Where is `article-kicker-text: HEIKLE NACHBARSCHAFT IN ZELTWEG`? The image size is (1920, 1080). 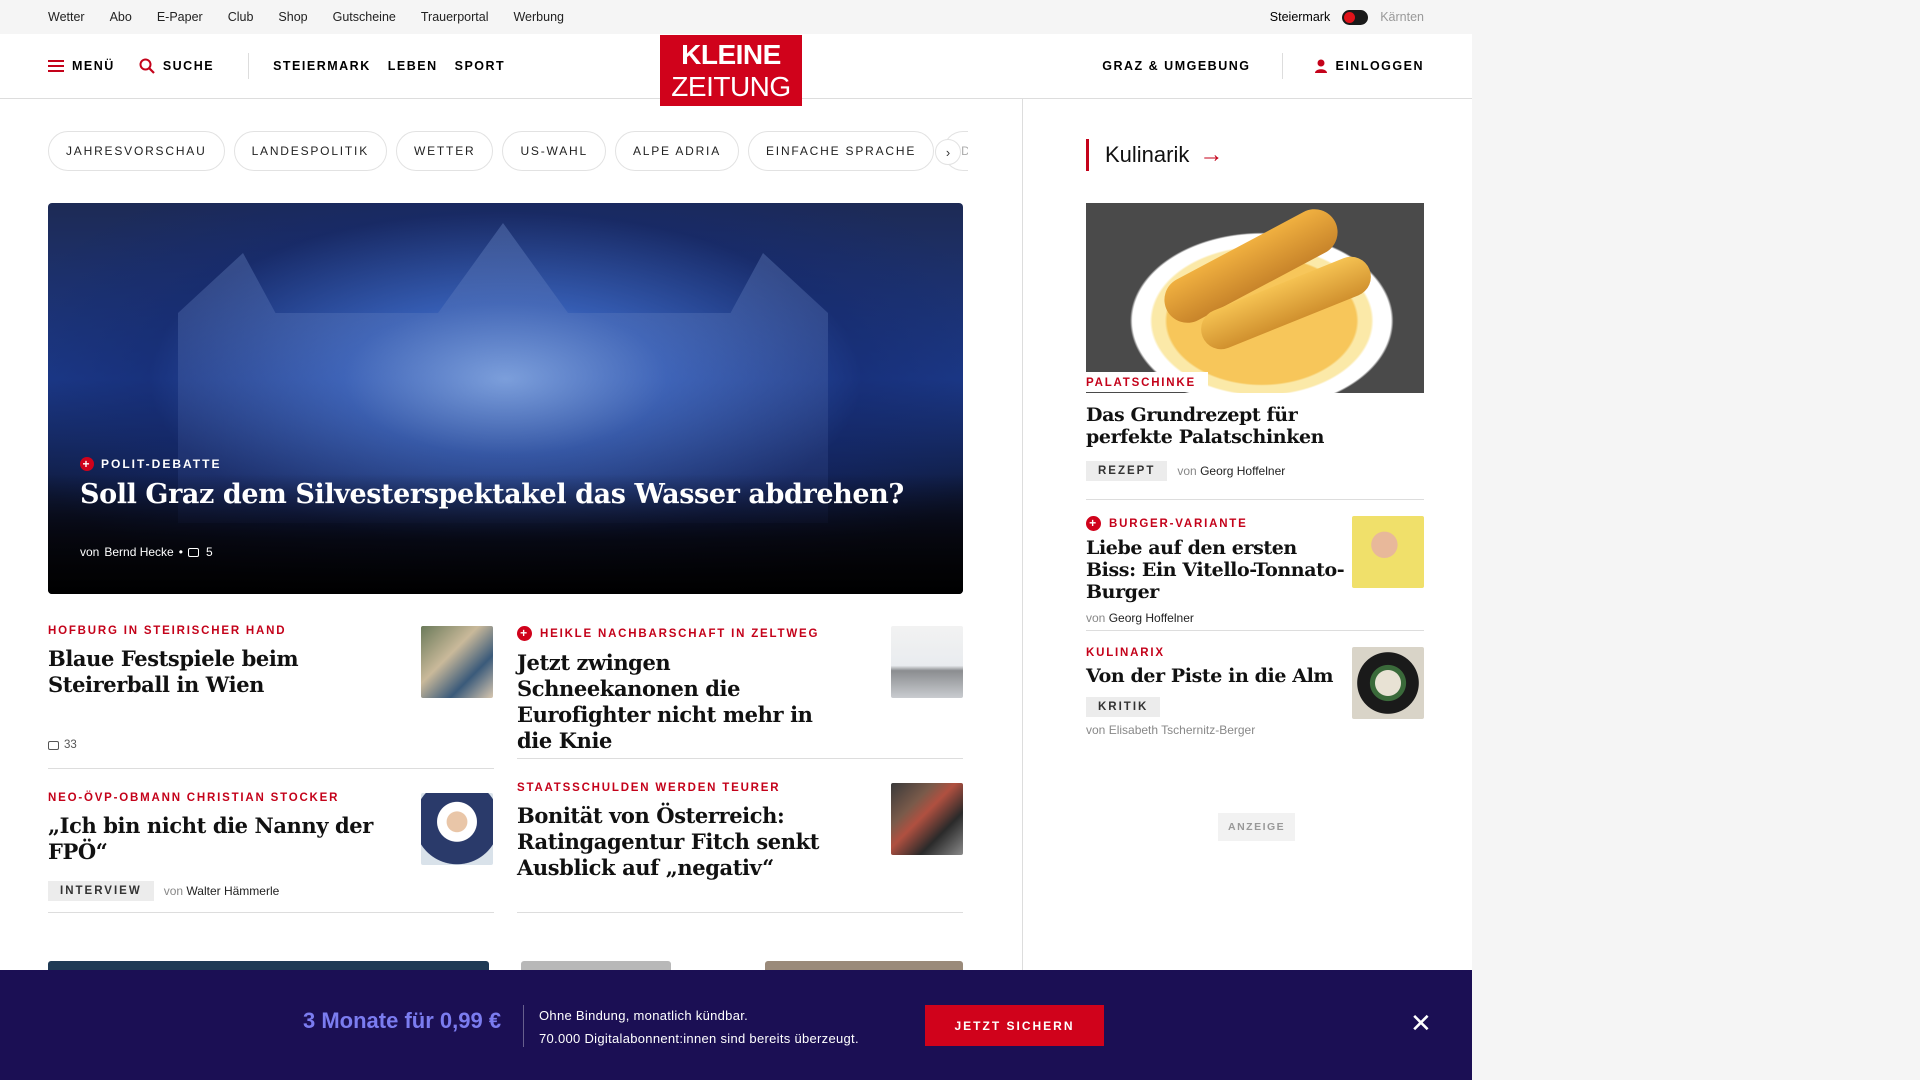 article-kicker-text: HEIKLE NACHBARSCHAFT IN ZELTWEG is located at coordinates (680, 633).